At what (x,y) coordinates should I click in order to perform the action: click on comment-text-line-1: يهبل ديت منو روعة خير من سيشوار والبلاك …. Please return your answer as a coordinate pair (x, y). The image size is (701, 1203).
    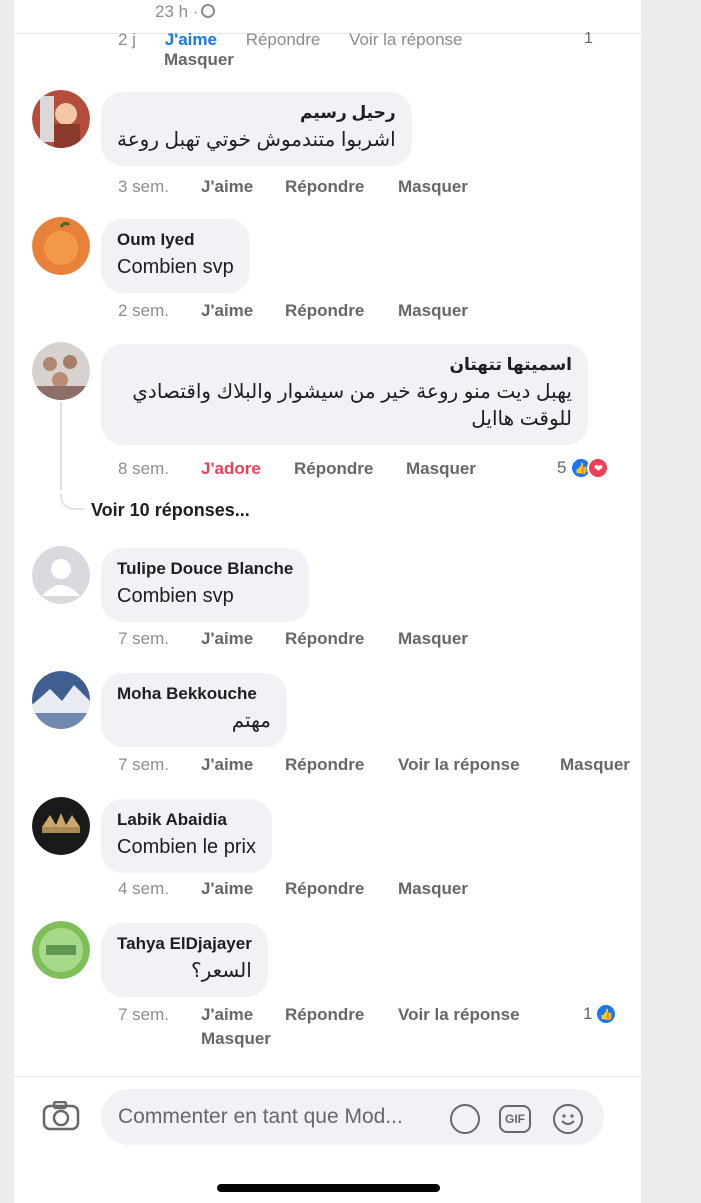
    Looking at the image, I should click on (352, 392).